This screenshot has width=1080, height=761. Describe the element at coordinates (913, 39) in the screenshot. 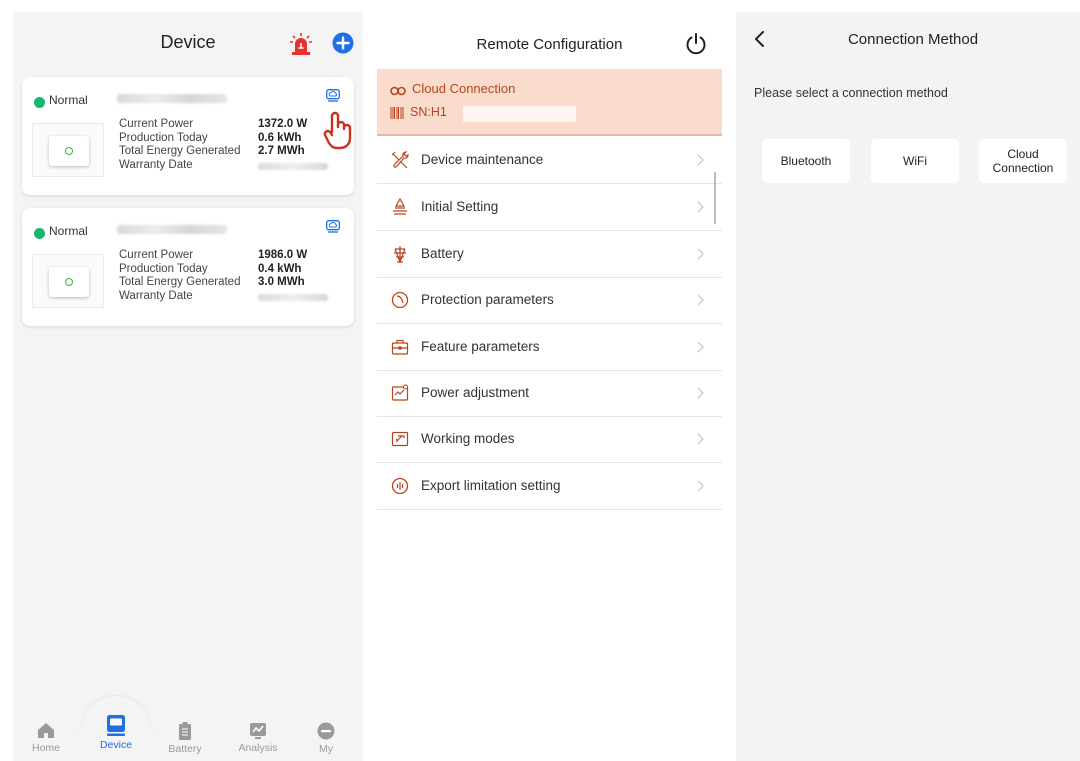

I see `page-title: Connection Method` at that location.